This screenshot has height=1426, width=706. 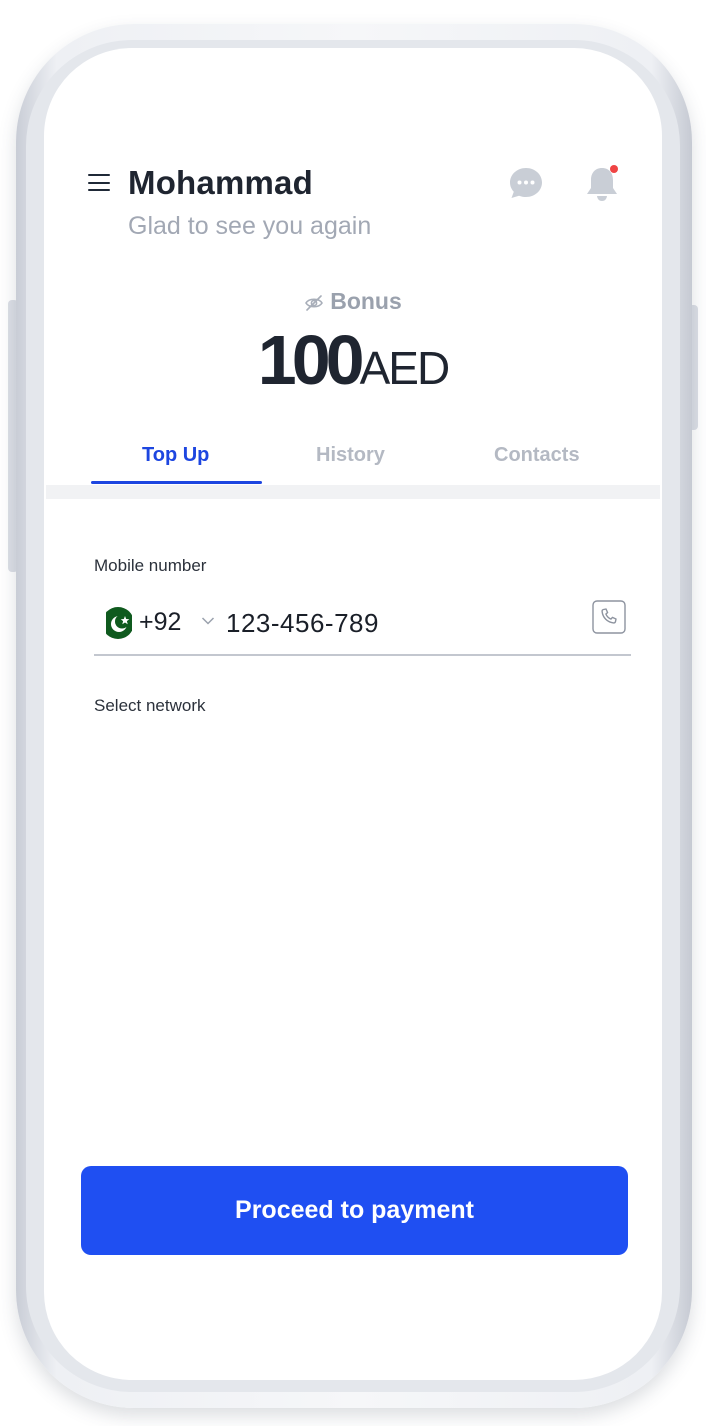 What do you see at coordinates (176, 482) in the screenshot?
I see `active-tab-indicator` at bounding box center [176, 482].